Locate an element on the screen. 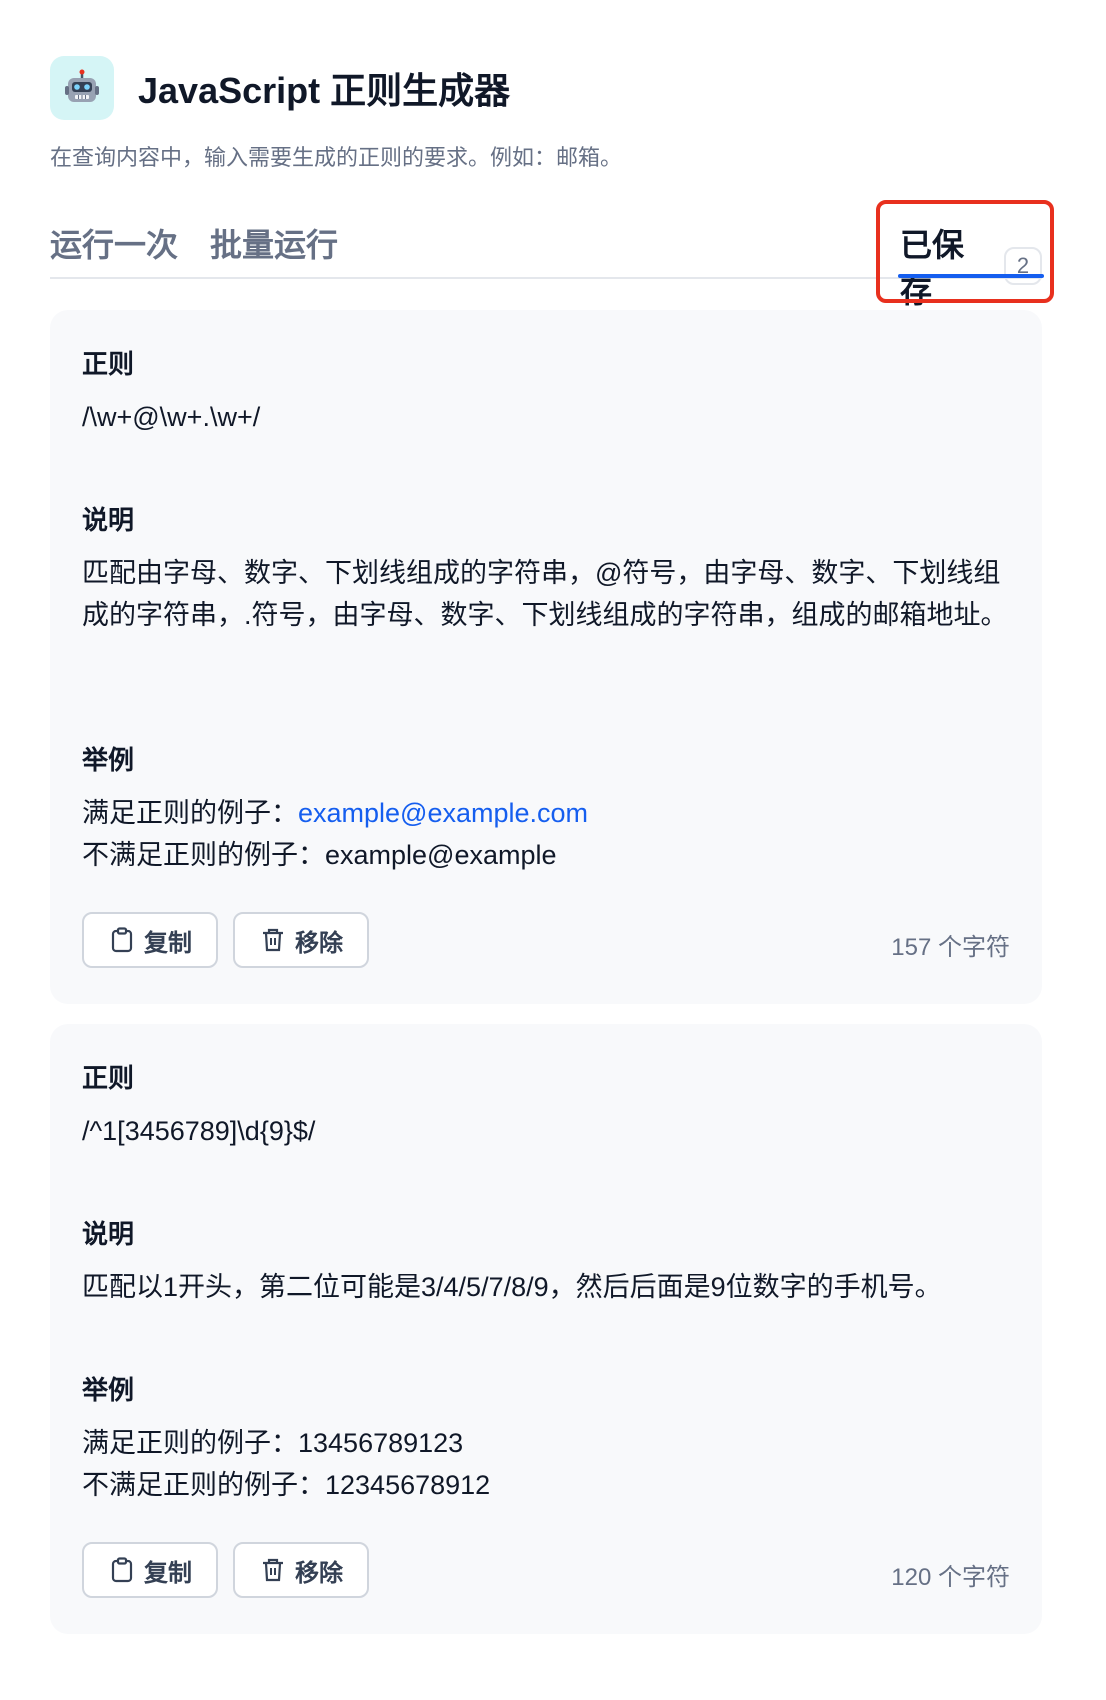  tab-run-once: 运行一次 is located at coordinates (114, 243).